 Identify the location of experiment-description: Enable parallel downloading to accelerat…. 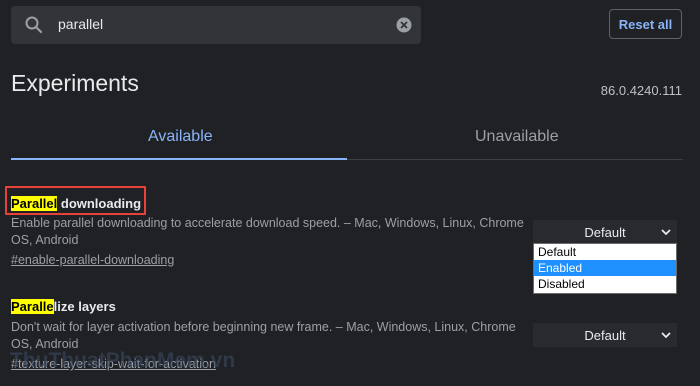
(267, 231).